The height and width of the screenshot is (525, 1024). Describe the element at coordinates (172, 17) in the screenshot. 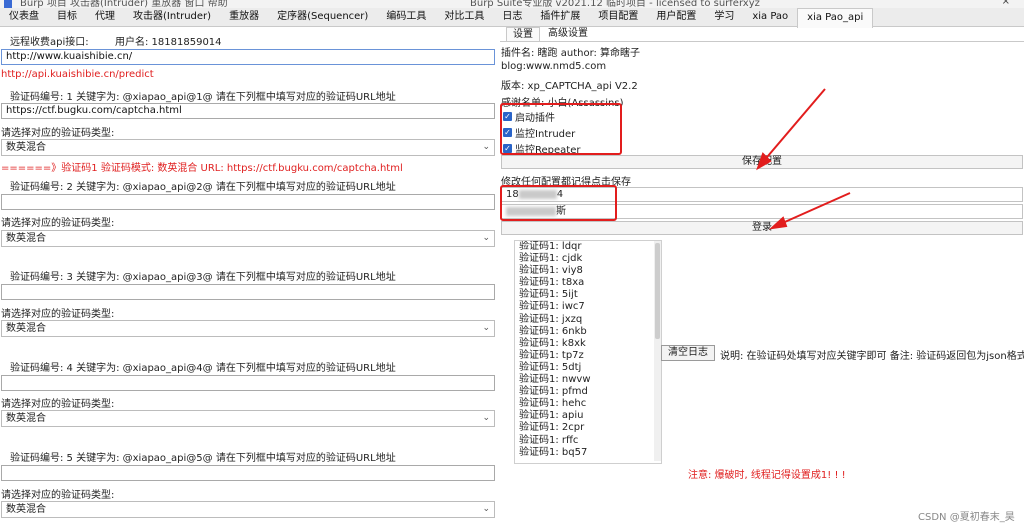

I see `tab-intruder: 攻击器(Intruder)` at that location.